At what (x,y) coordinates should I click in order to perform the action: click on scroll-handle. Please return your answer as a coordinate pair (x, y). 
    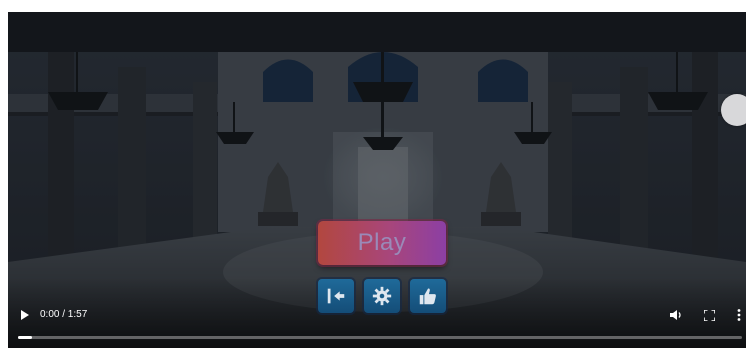
    Looking at the image, I should click on (733, 110).